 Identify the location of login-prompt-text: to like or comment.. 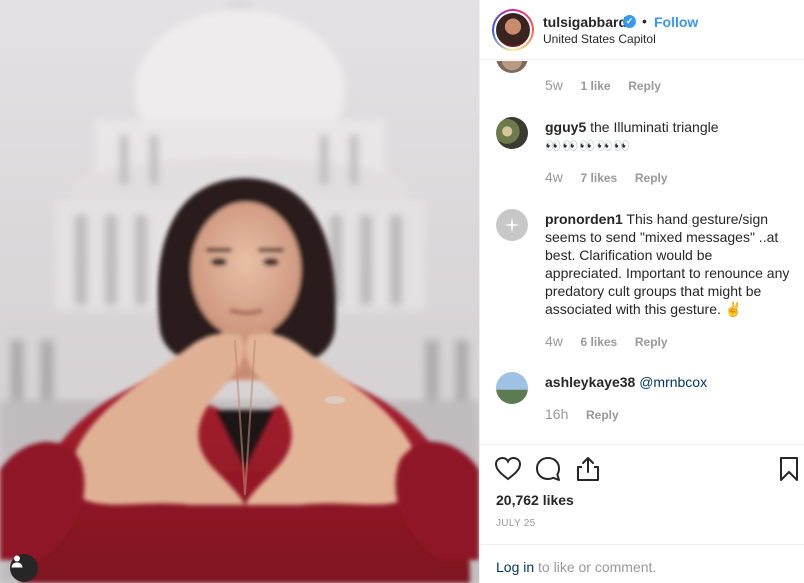
(595, 567).